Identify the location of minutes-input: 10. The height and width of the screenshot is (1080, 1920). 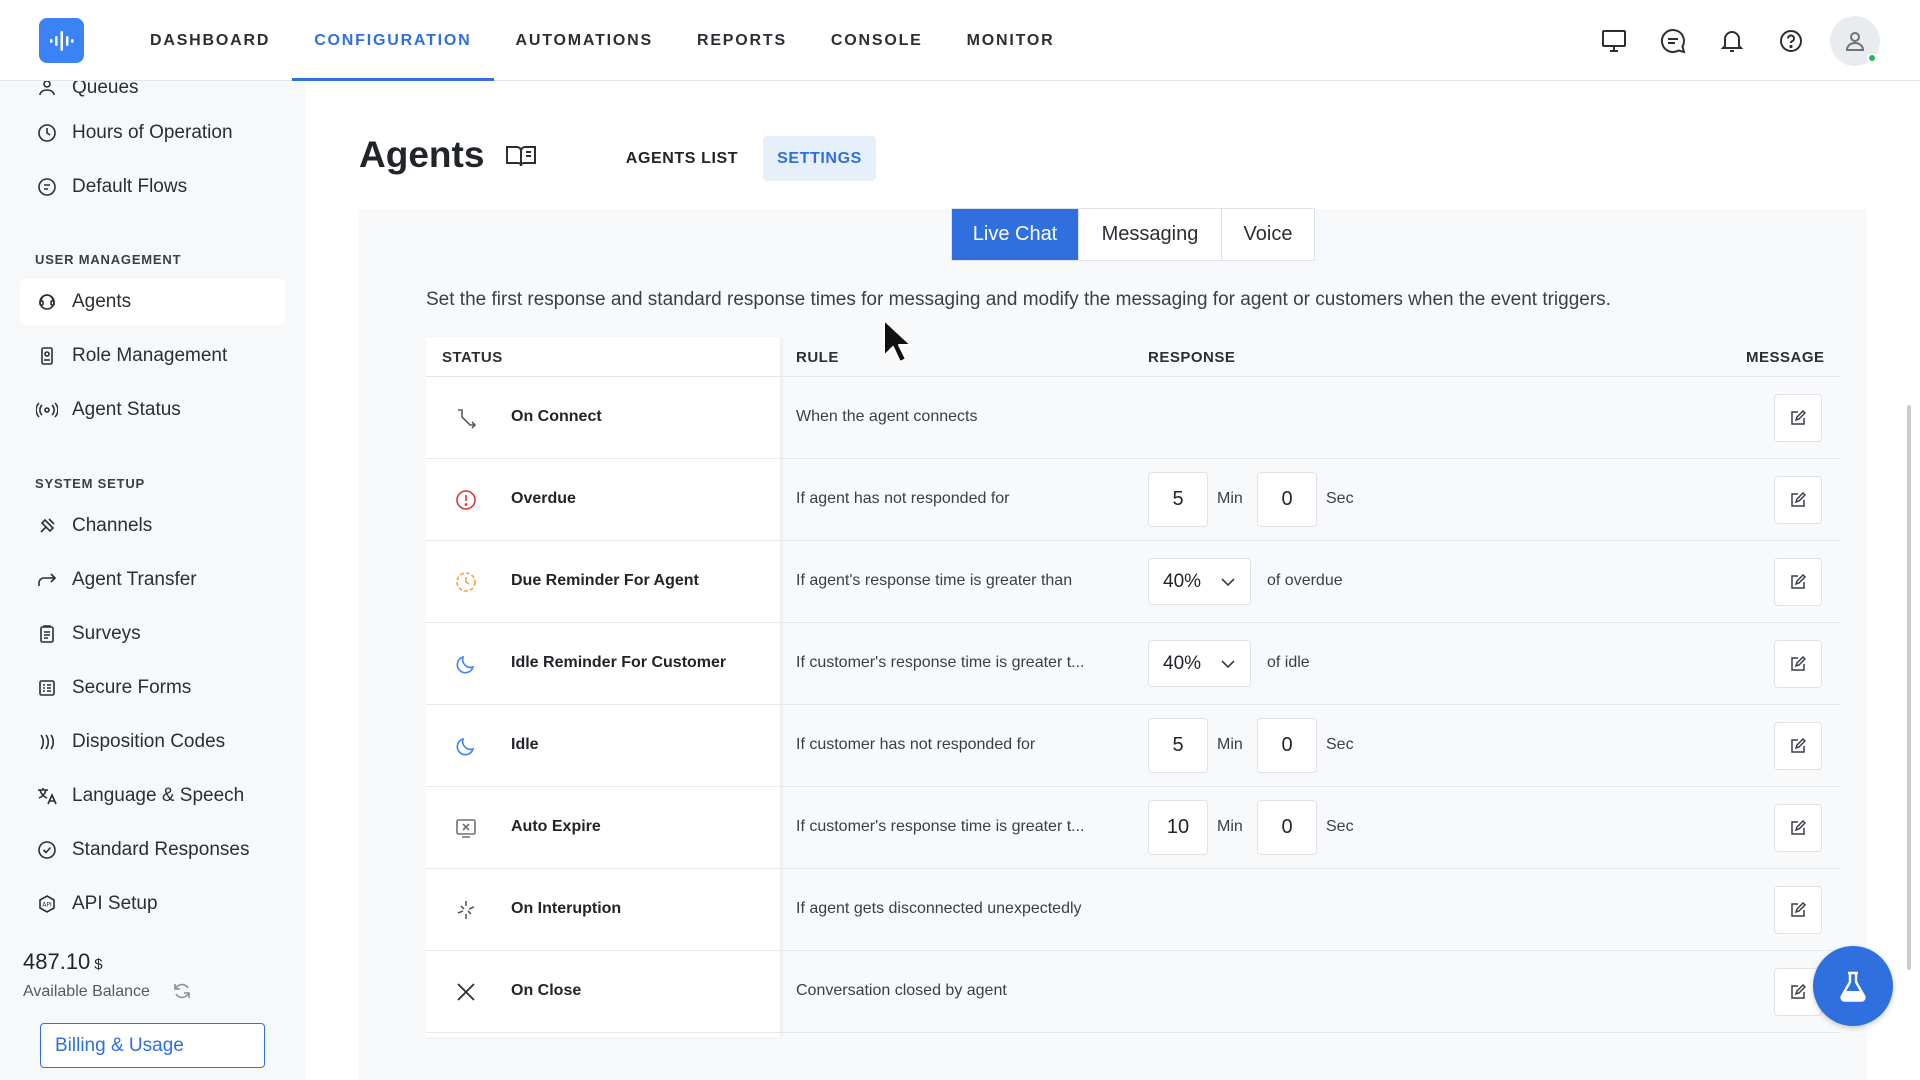
(1178, 827).